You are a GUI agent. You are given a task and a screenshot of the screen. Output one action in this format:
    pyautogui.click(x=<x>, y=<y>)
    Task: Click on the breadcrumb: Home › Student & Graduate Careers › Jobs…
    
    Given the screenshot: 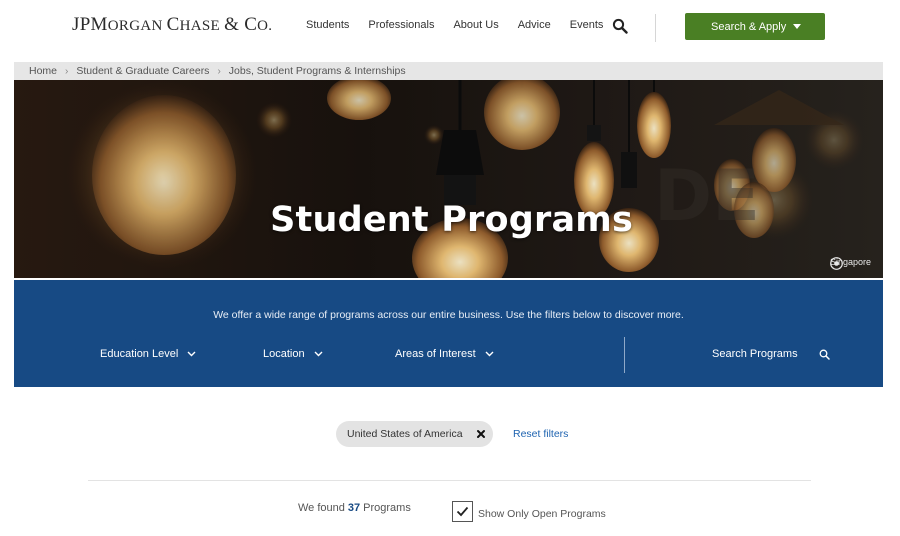 What is the action you would take?
    pyautogui.click(x=448, y=71)
    